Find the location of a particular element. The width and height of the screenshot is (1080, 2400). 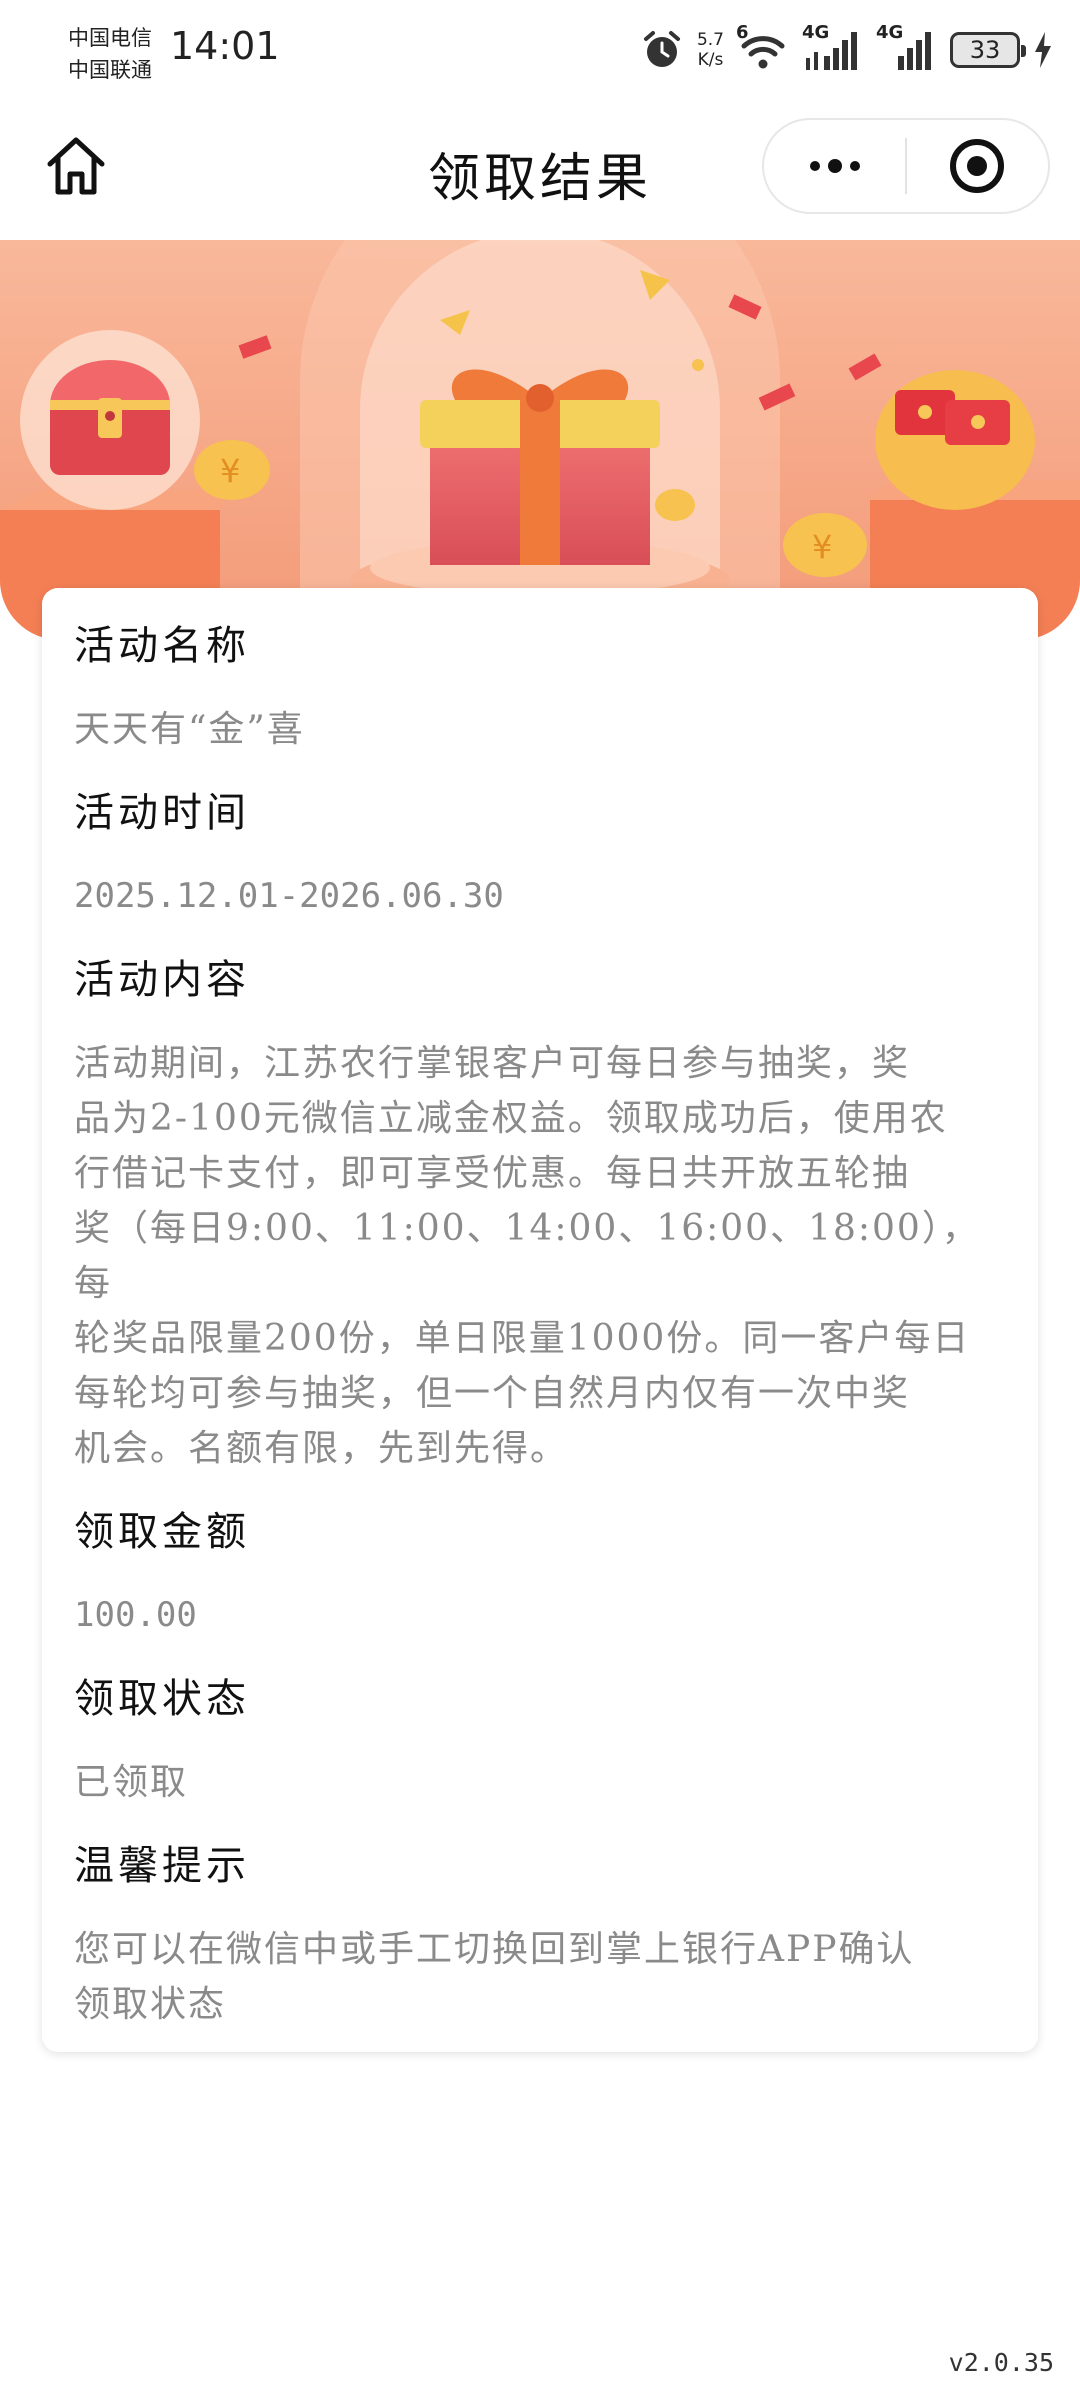

wifi-icon: 6 is located at coordinates (762, 47).